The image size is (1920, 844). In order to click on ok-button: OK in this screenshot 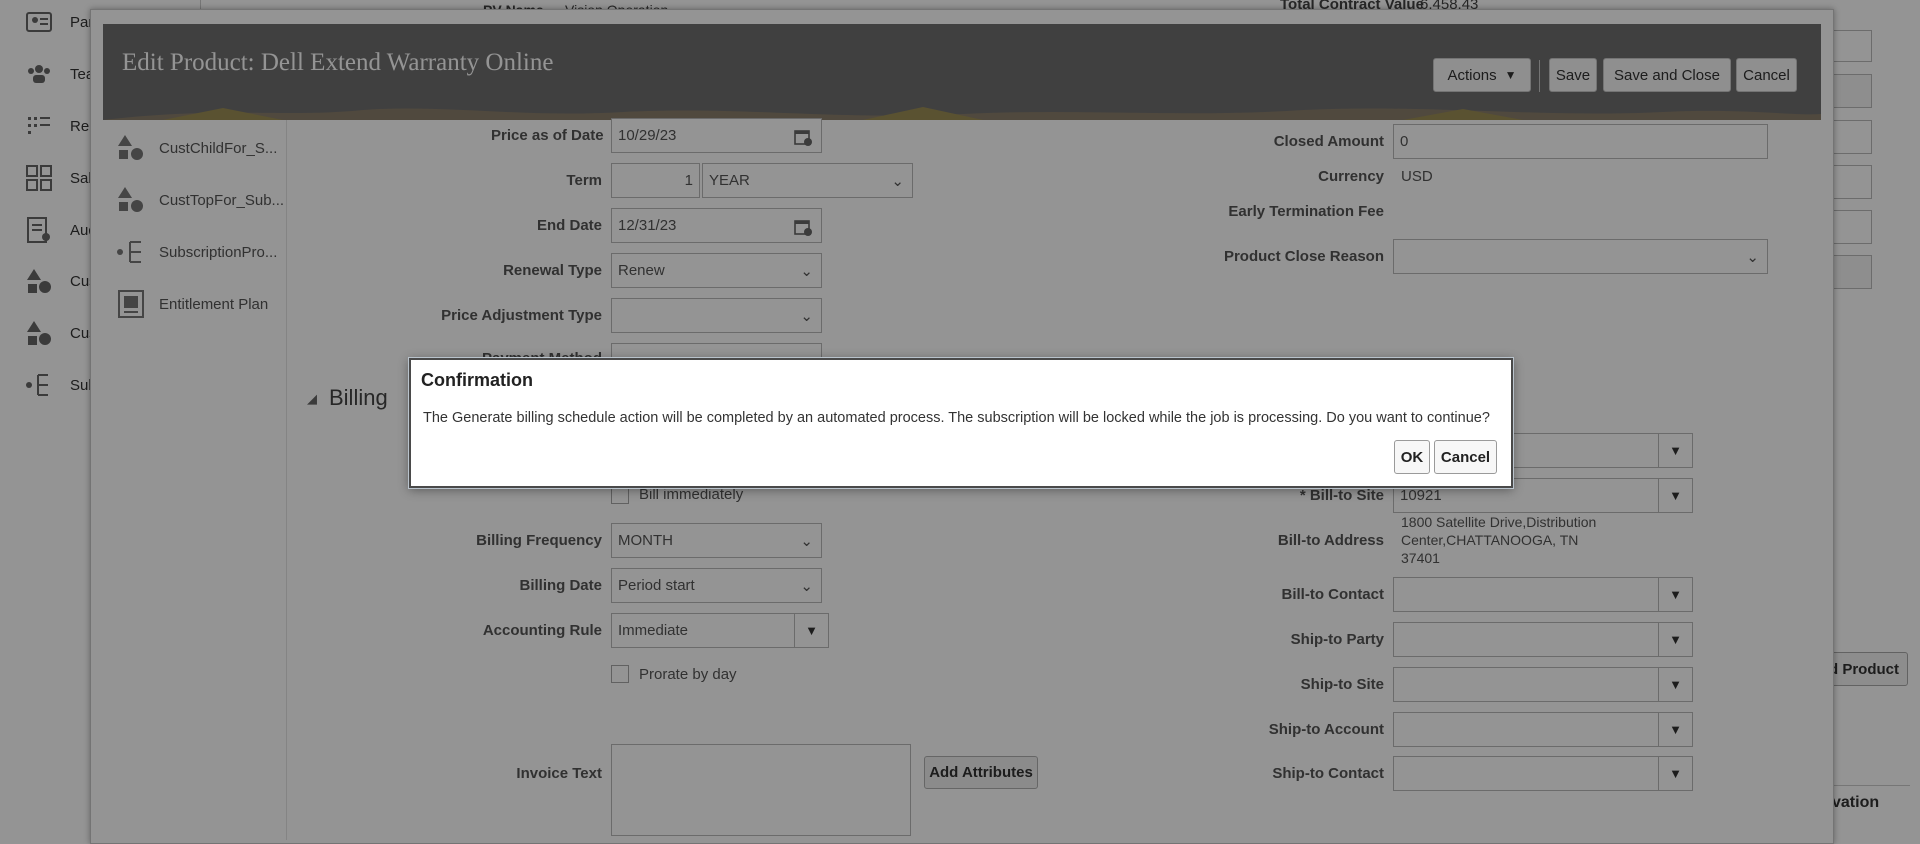, I will do `click(1412, 457)`.